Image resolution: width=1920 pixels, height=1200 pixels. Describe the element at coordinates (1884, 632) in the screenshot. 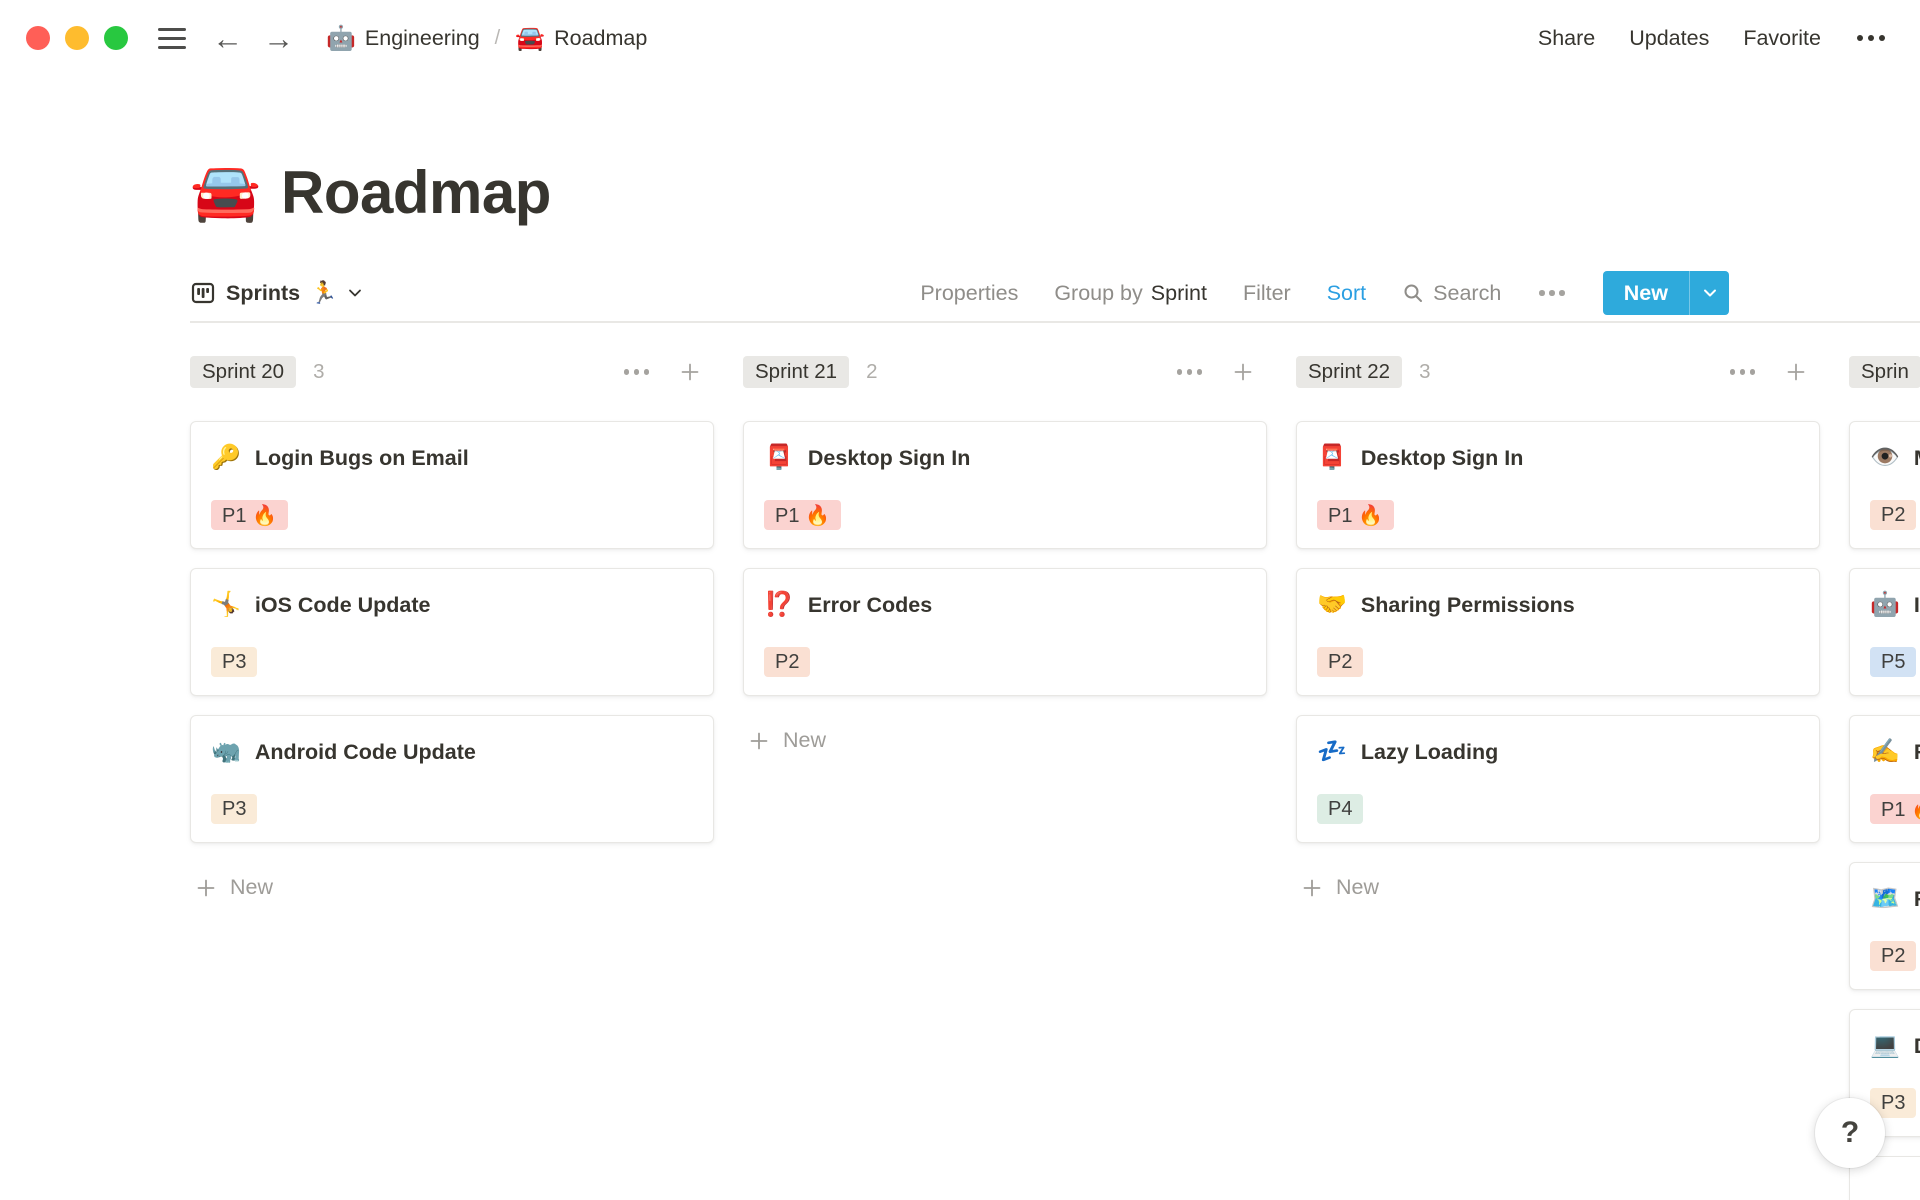

I see `task-card: 🤖 I P5` at that location.